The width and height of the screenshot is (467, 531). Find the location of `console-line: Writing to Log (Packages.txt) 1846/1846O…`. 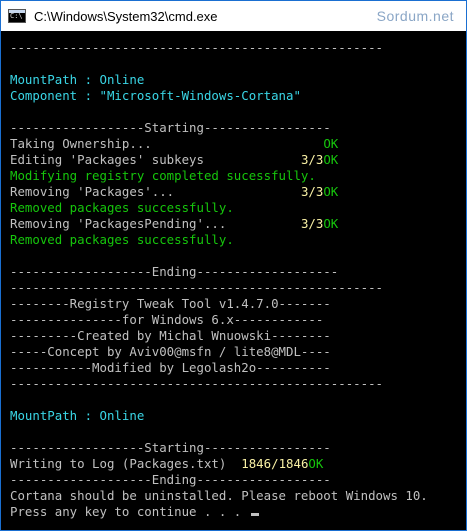

console-line: Writing to Log (Packages.txt) 1846/1846O… is located at coordinates (238, 464).